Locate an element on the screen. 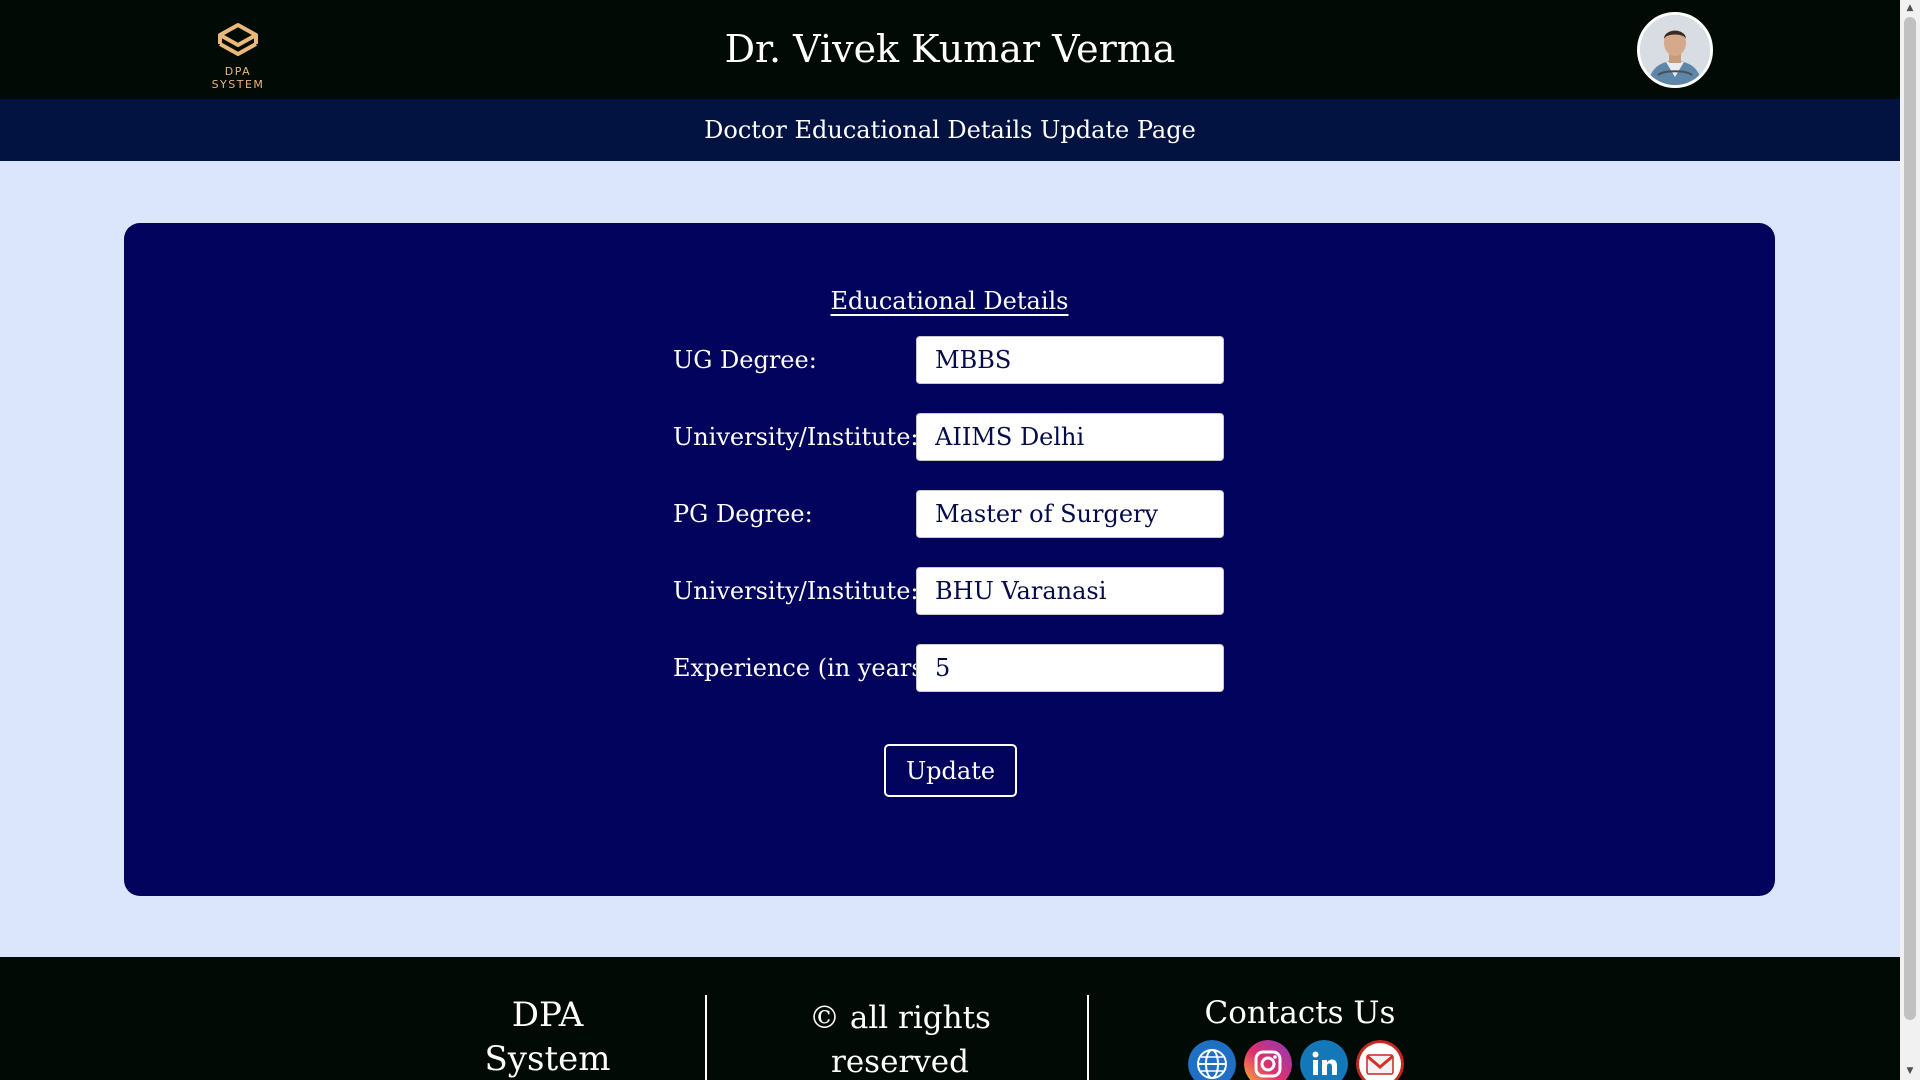 The width and height of the screenshot is (1920, 1080). experience-input is located at coordinates (1070, 668).